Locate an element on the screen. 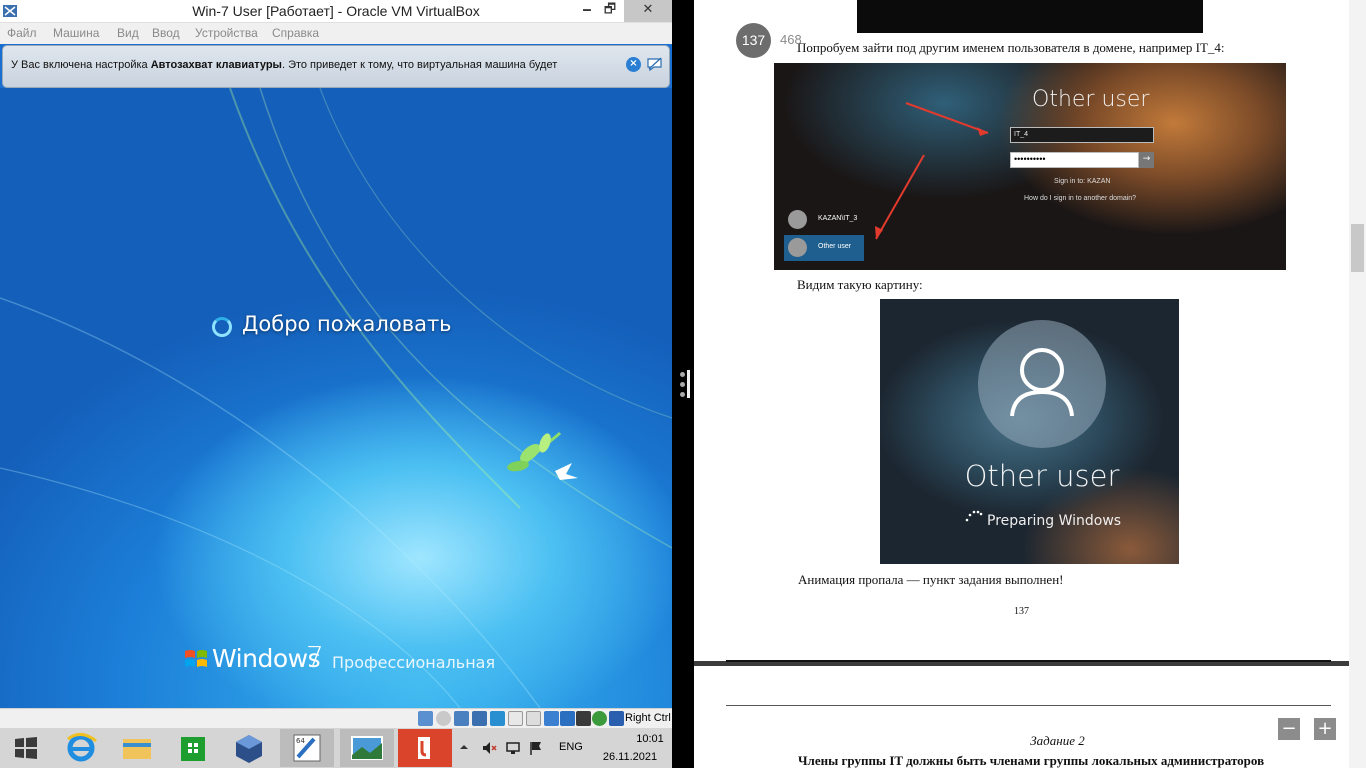 This screenshot has width=1366, height=768. divider-handle is located at coordinates (688, 384).